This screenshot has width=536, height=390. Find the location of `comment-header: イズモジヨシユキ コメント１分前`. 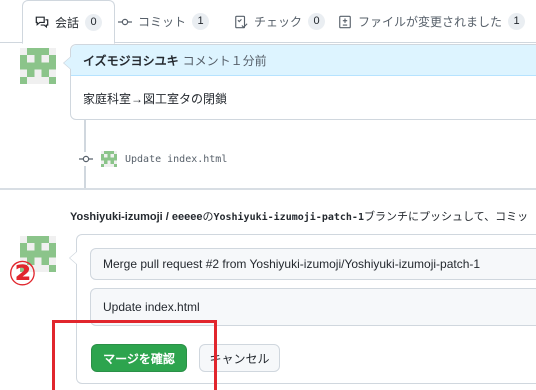

comment-header: イズモジヨシユキ コメント１分前 is located at coordinates (303, 60).